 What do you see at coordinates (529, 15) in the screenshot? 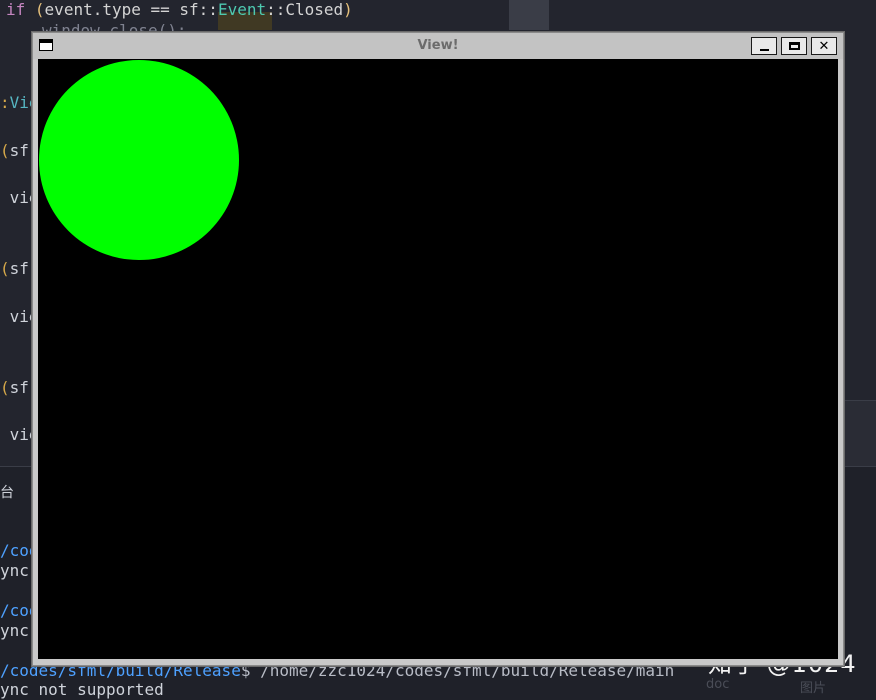
I see `editor-scrollbar-thumb` at bounding box center [529, 15].